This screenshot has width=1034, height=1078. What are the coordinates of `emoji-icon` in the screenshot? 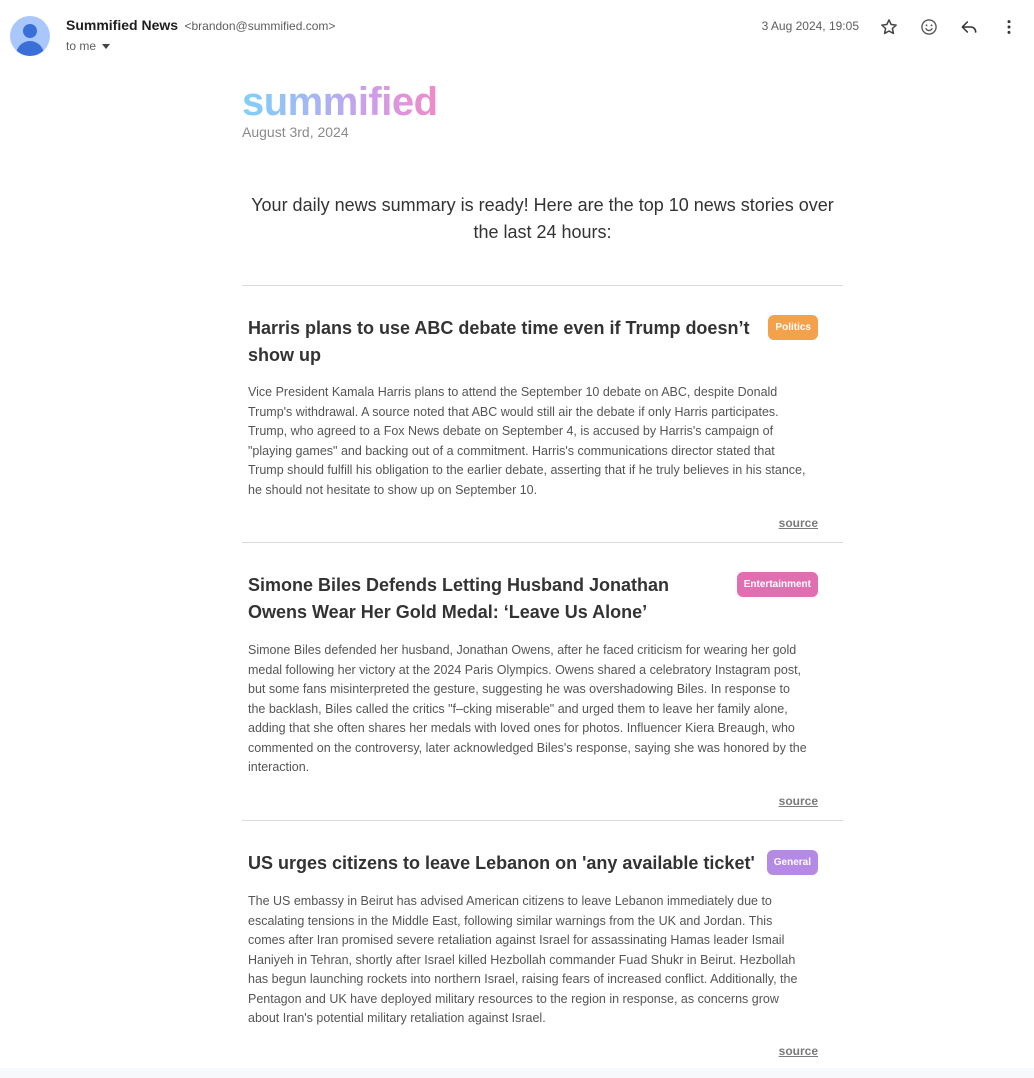 It's located at (929, 27).